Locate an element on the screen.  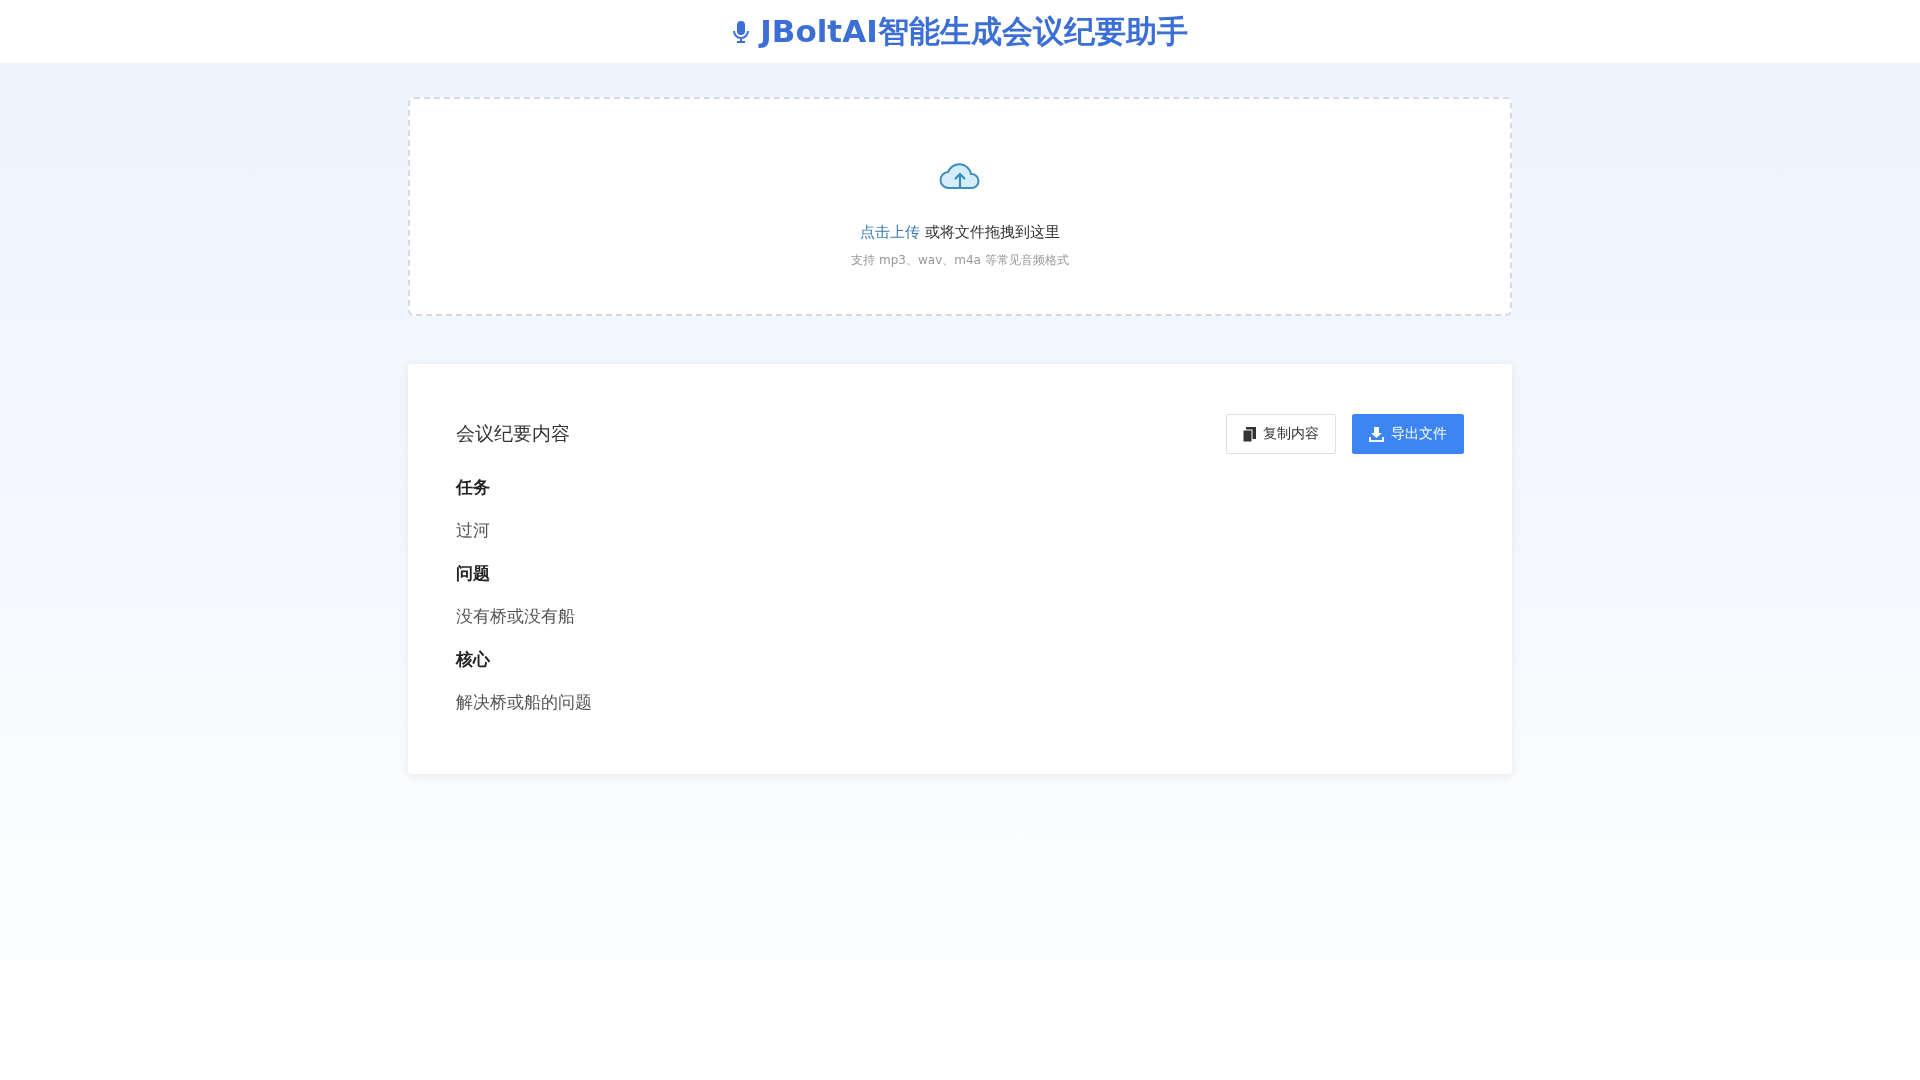
section-text: 解决桥或船的问题 is located at coordinates (524, 702).